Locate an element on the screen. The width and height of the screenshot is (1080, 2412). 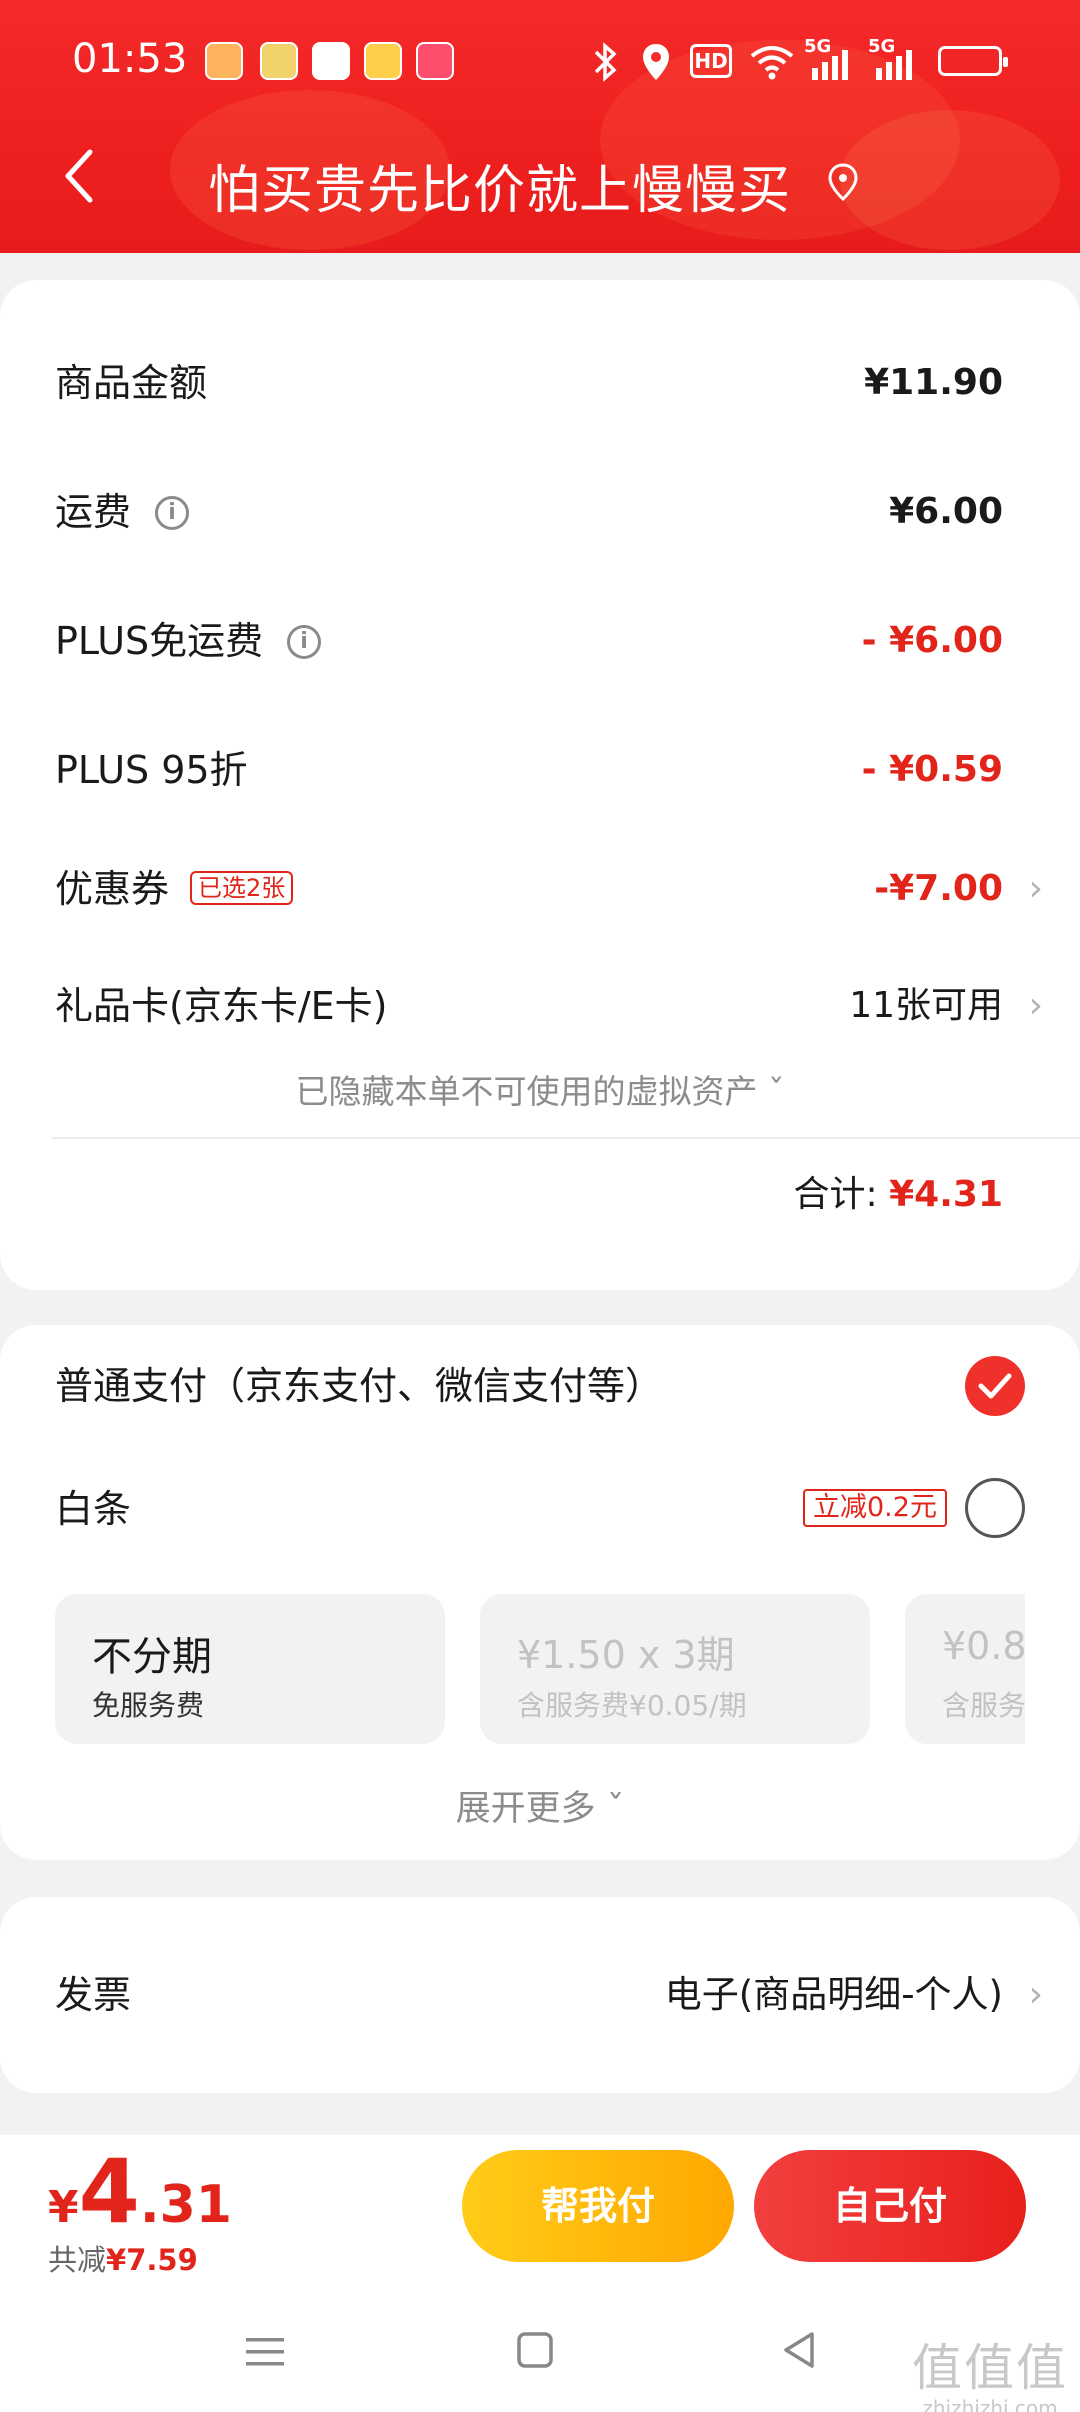
installment-title: 不分期 is located at coordinates (152, 1657).